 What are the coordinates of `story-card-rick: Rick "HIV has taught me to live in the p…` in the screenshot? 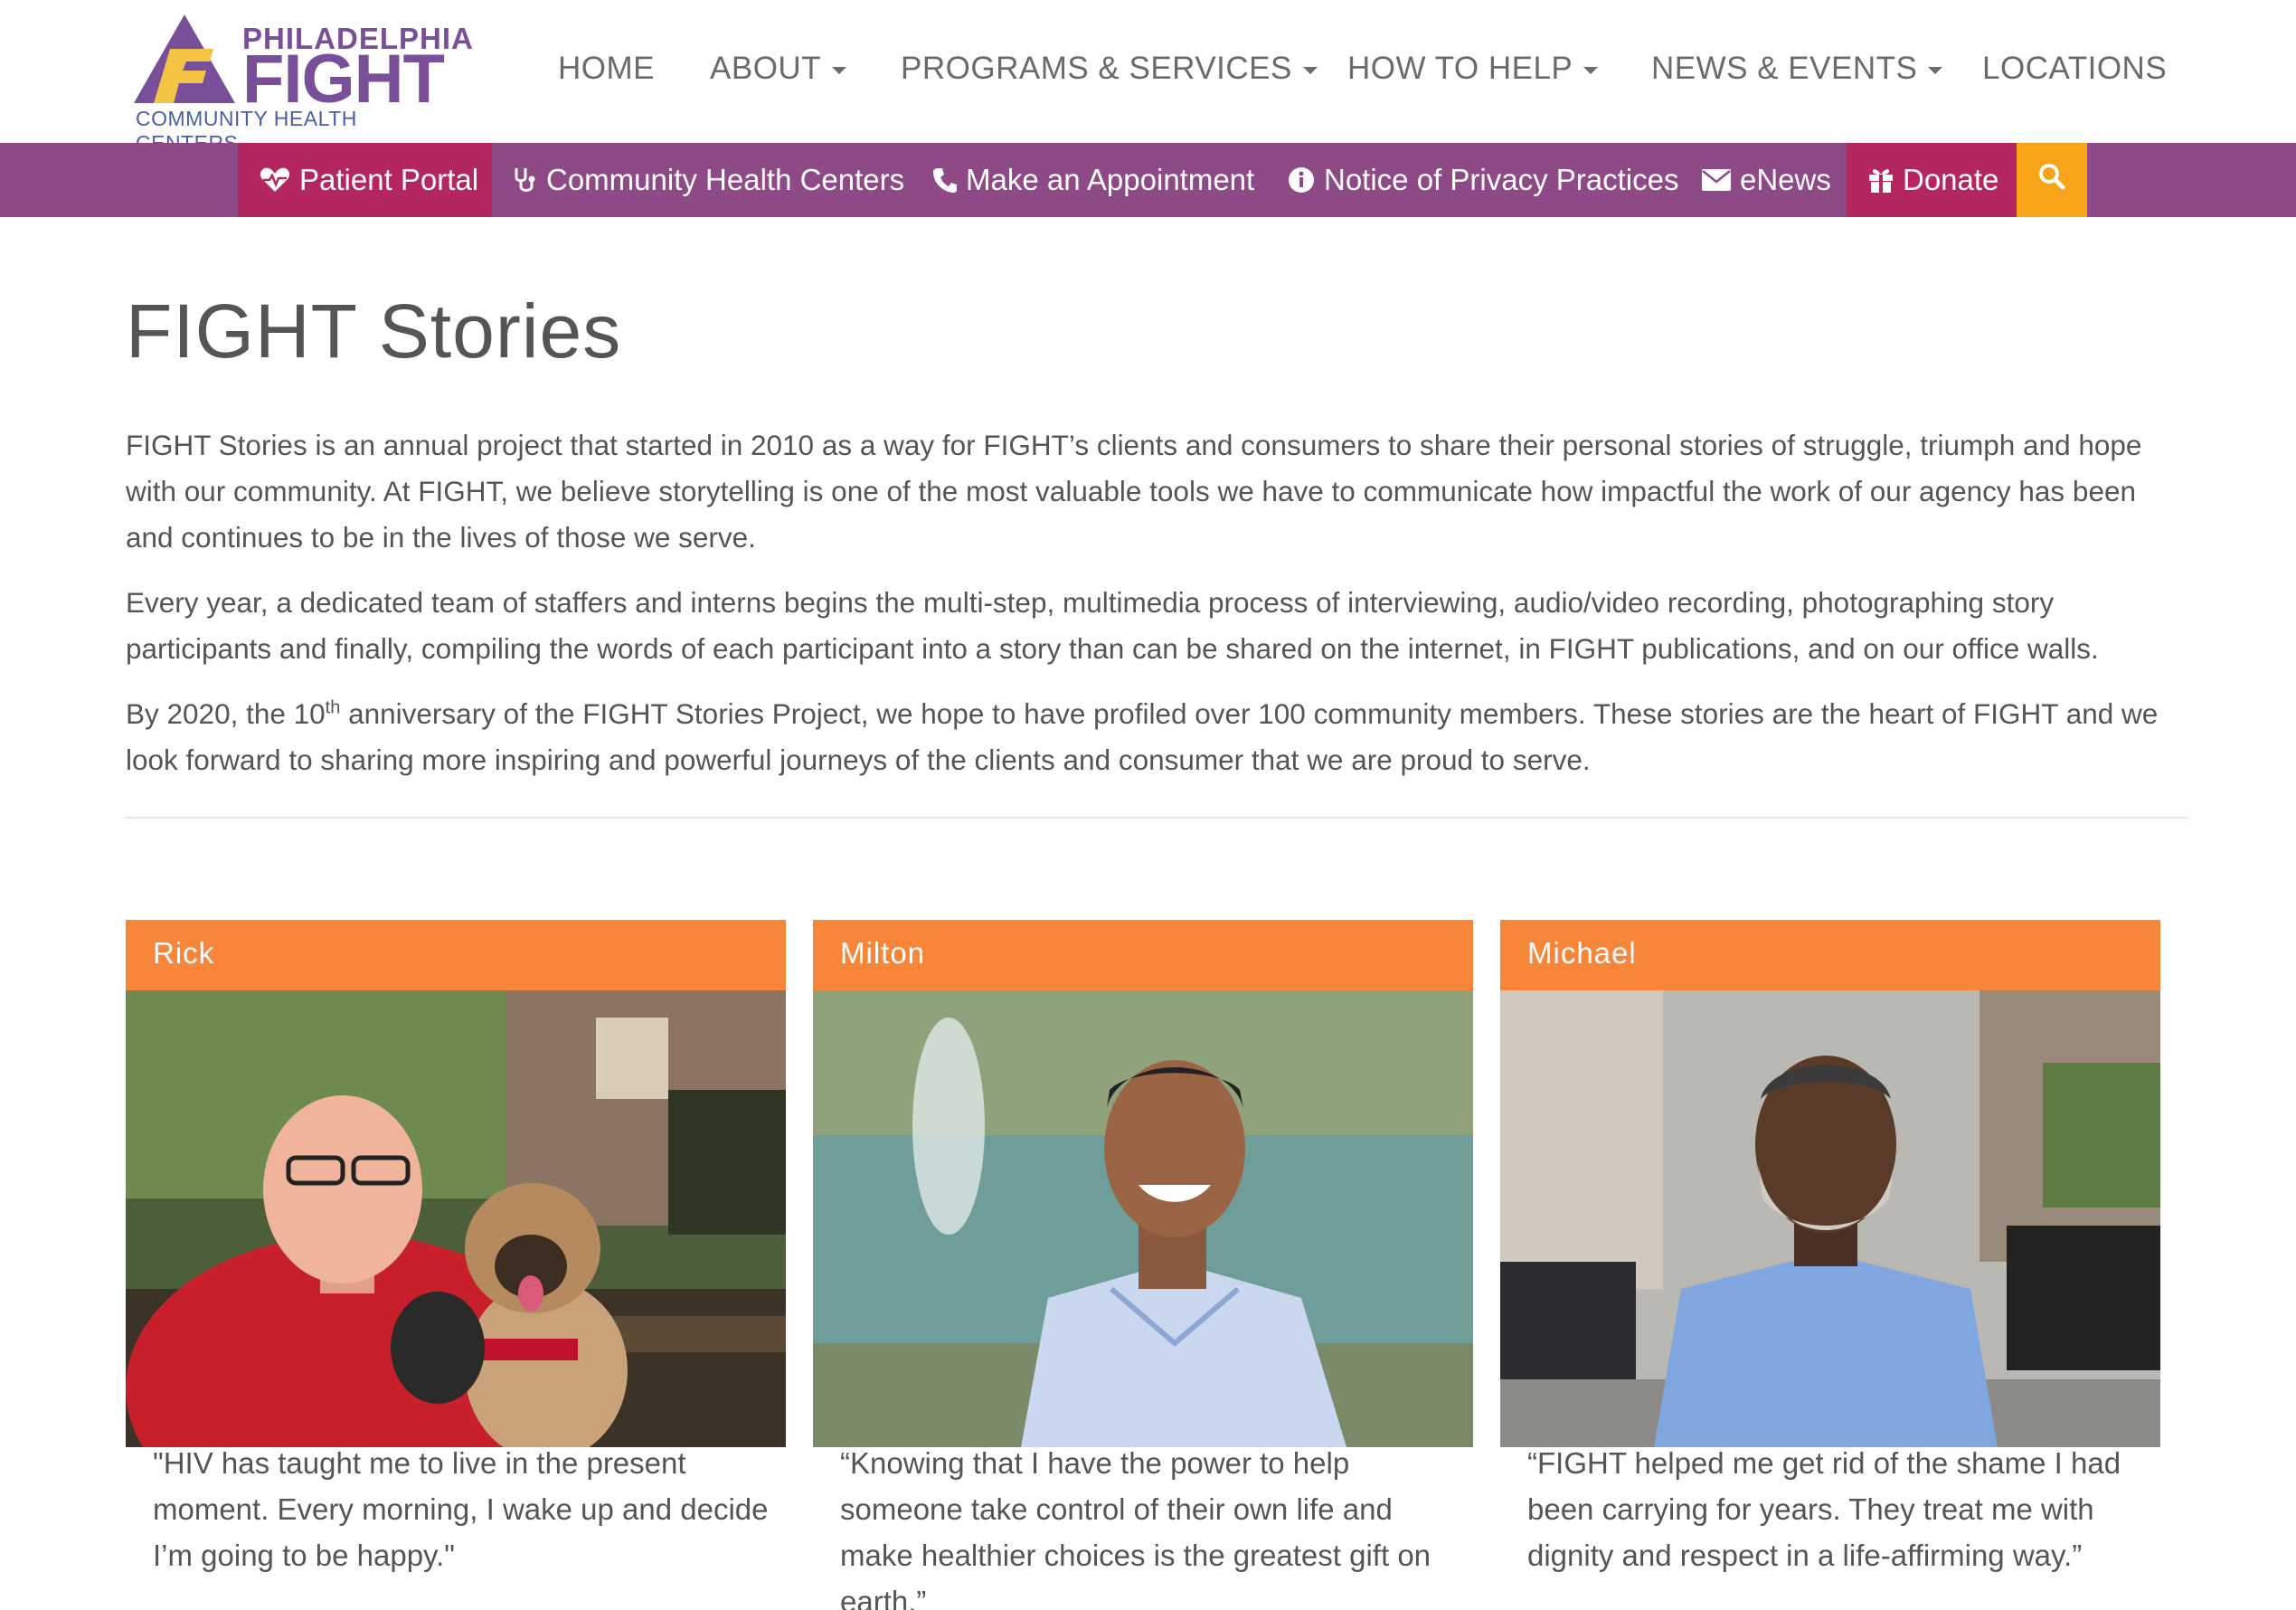 It's located at (456, 1265).